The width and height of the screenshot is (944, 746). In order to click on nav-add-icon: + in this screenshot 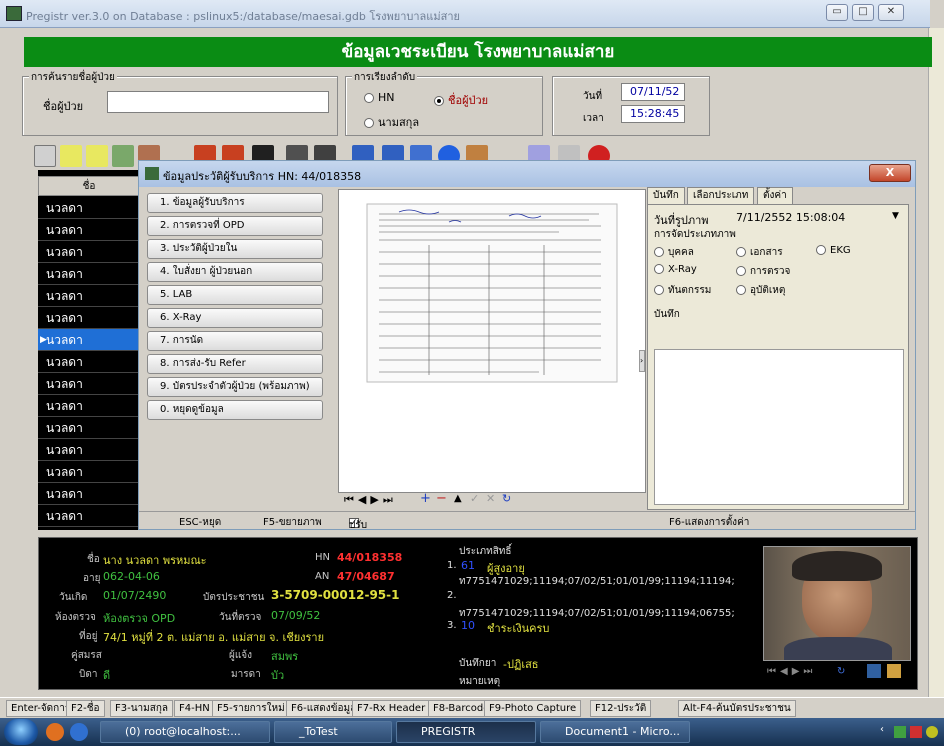, I will do `click(425, 498)`.